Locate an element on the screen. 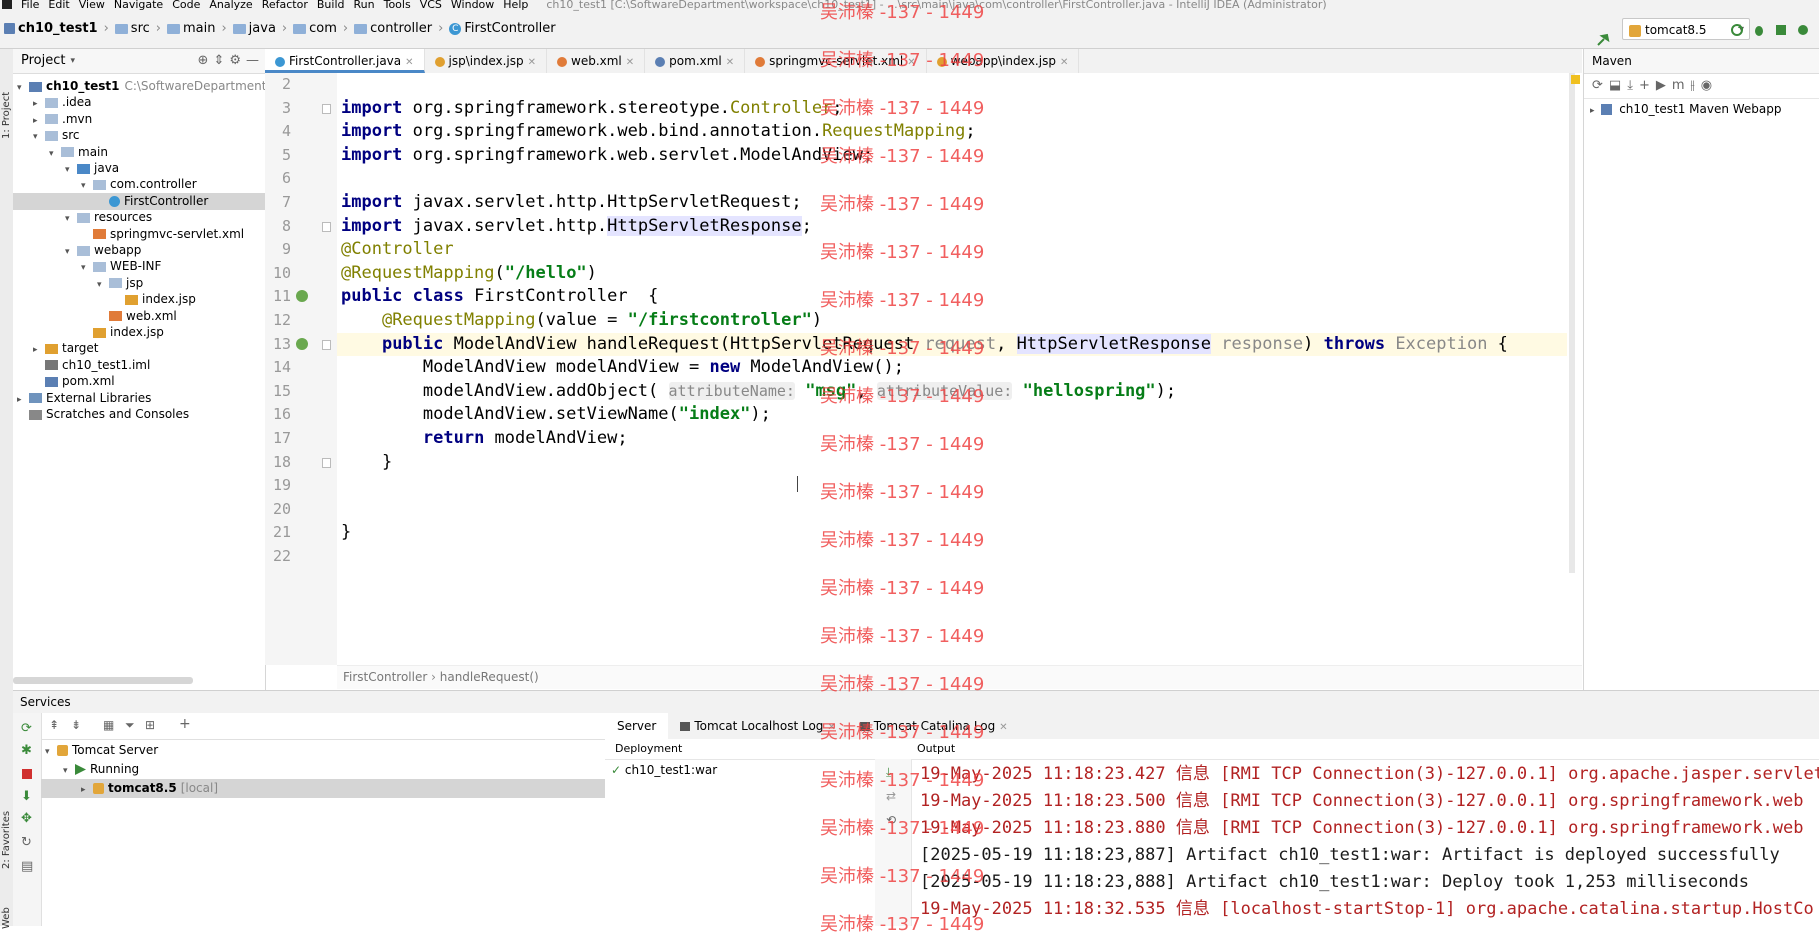 This screenshot has width=1819, height=936. breadcrumb-item: ch10_test1 is located at coordinates (51, 28).